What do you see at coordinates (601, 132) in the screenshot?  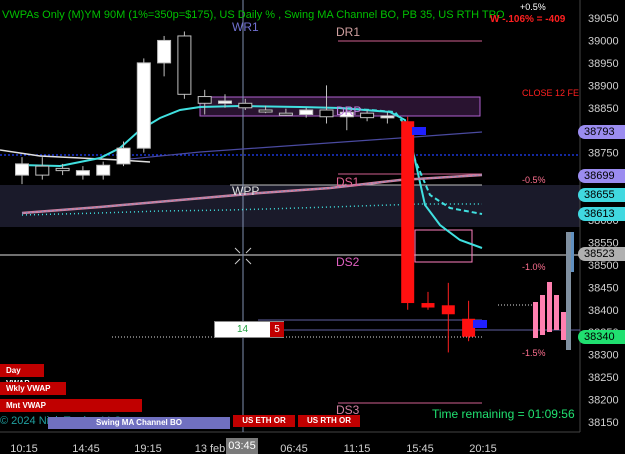 I see `price-tag-38793: 38793` at bounding box center [601, 132].